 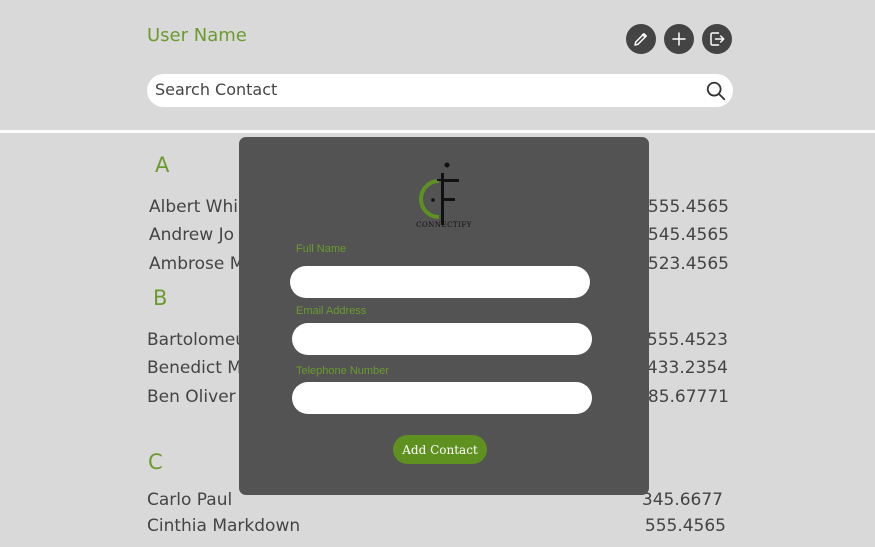 What do you see at coordinates (716, 91) in the screenshot?
I see `search-icon` at bounding box center [716, 91].